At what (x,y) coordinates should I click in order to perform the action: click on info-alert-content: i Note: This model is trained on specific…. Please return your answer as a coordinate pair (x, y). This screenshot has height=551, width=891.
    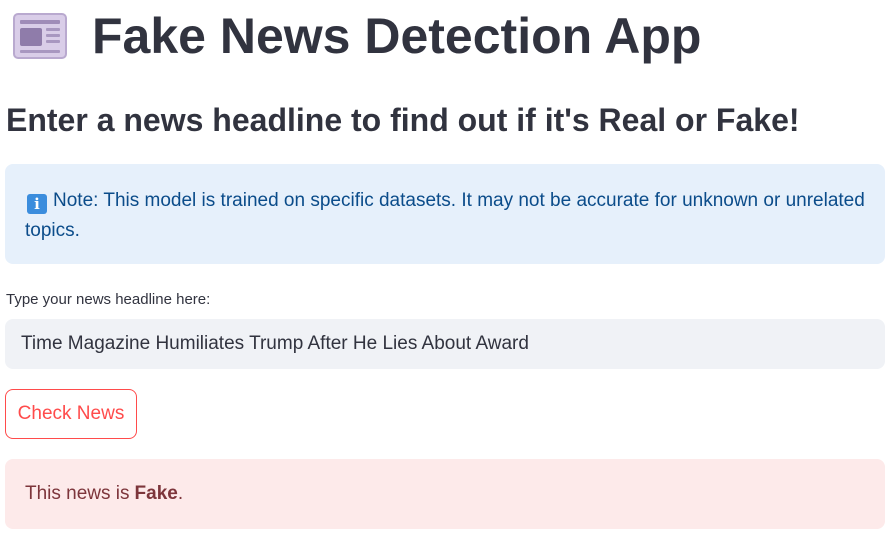
    Looking at the image, I should click on (445, 216).